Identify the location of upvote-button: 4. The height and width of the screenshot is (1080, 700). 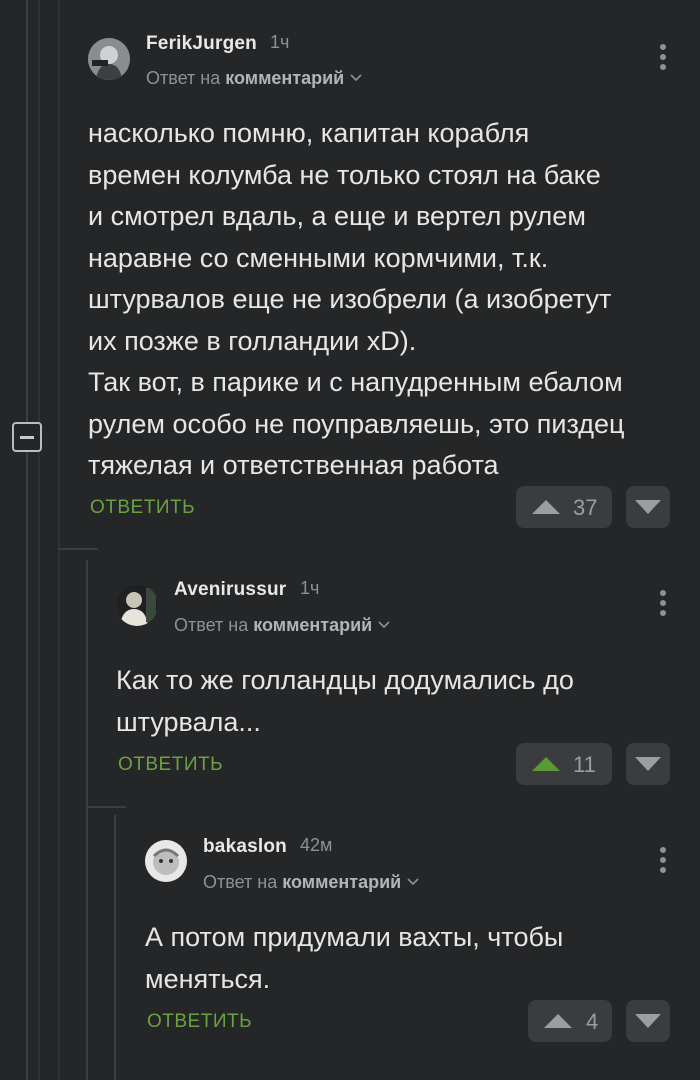
(570, 1021).